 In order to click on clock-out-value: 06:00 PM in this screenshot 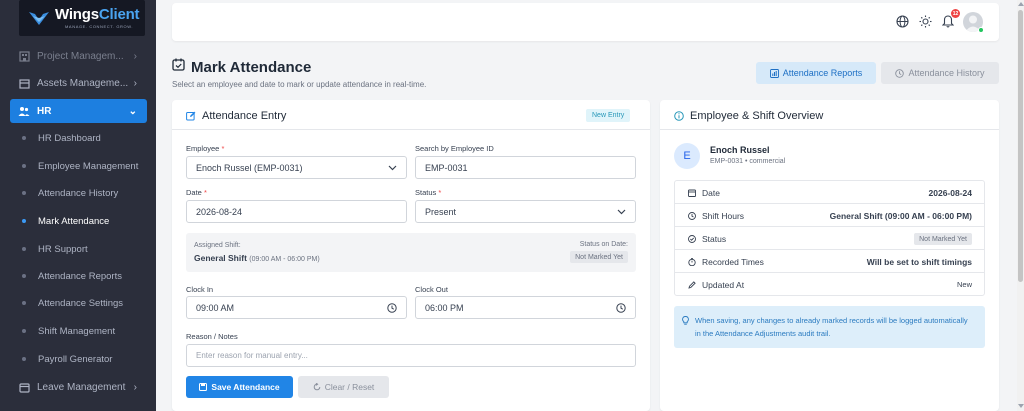, I will do `click(444, 307)`.